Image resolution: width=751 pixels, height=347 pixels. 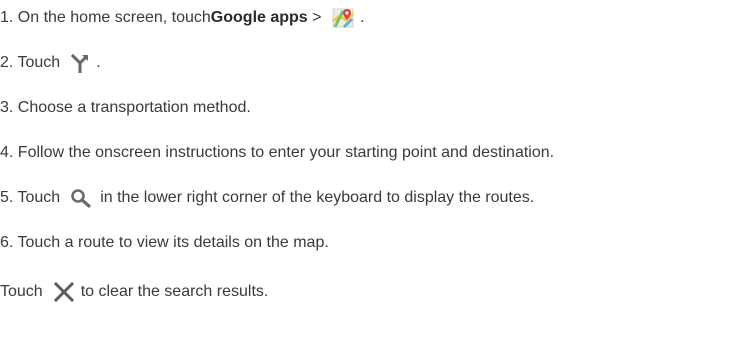 I want to click on step-3-text: 3. Choose a transportation method., so click(x=125, y=107).